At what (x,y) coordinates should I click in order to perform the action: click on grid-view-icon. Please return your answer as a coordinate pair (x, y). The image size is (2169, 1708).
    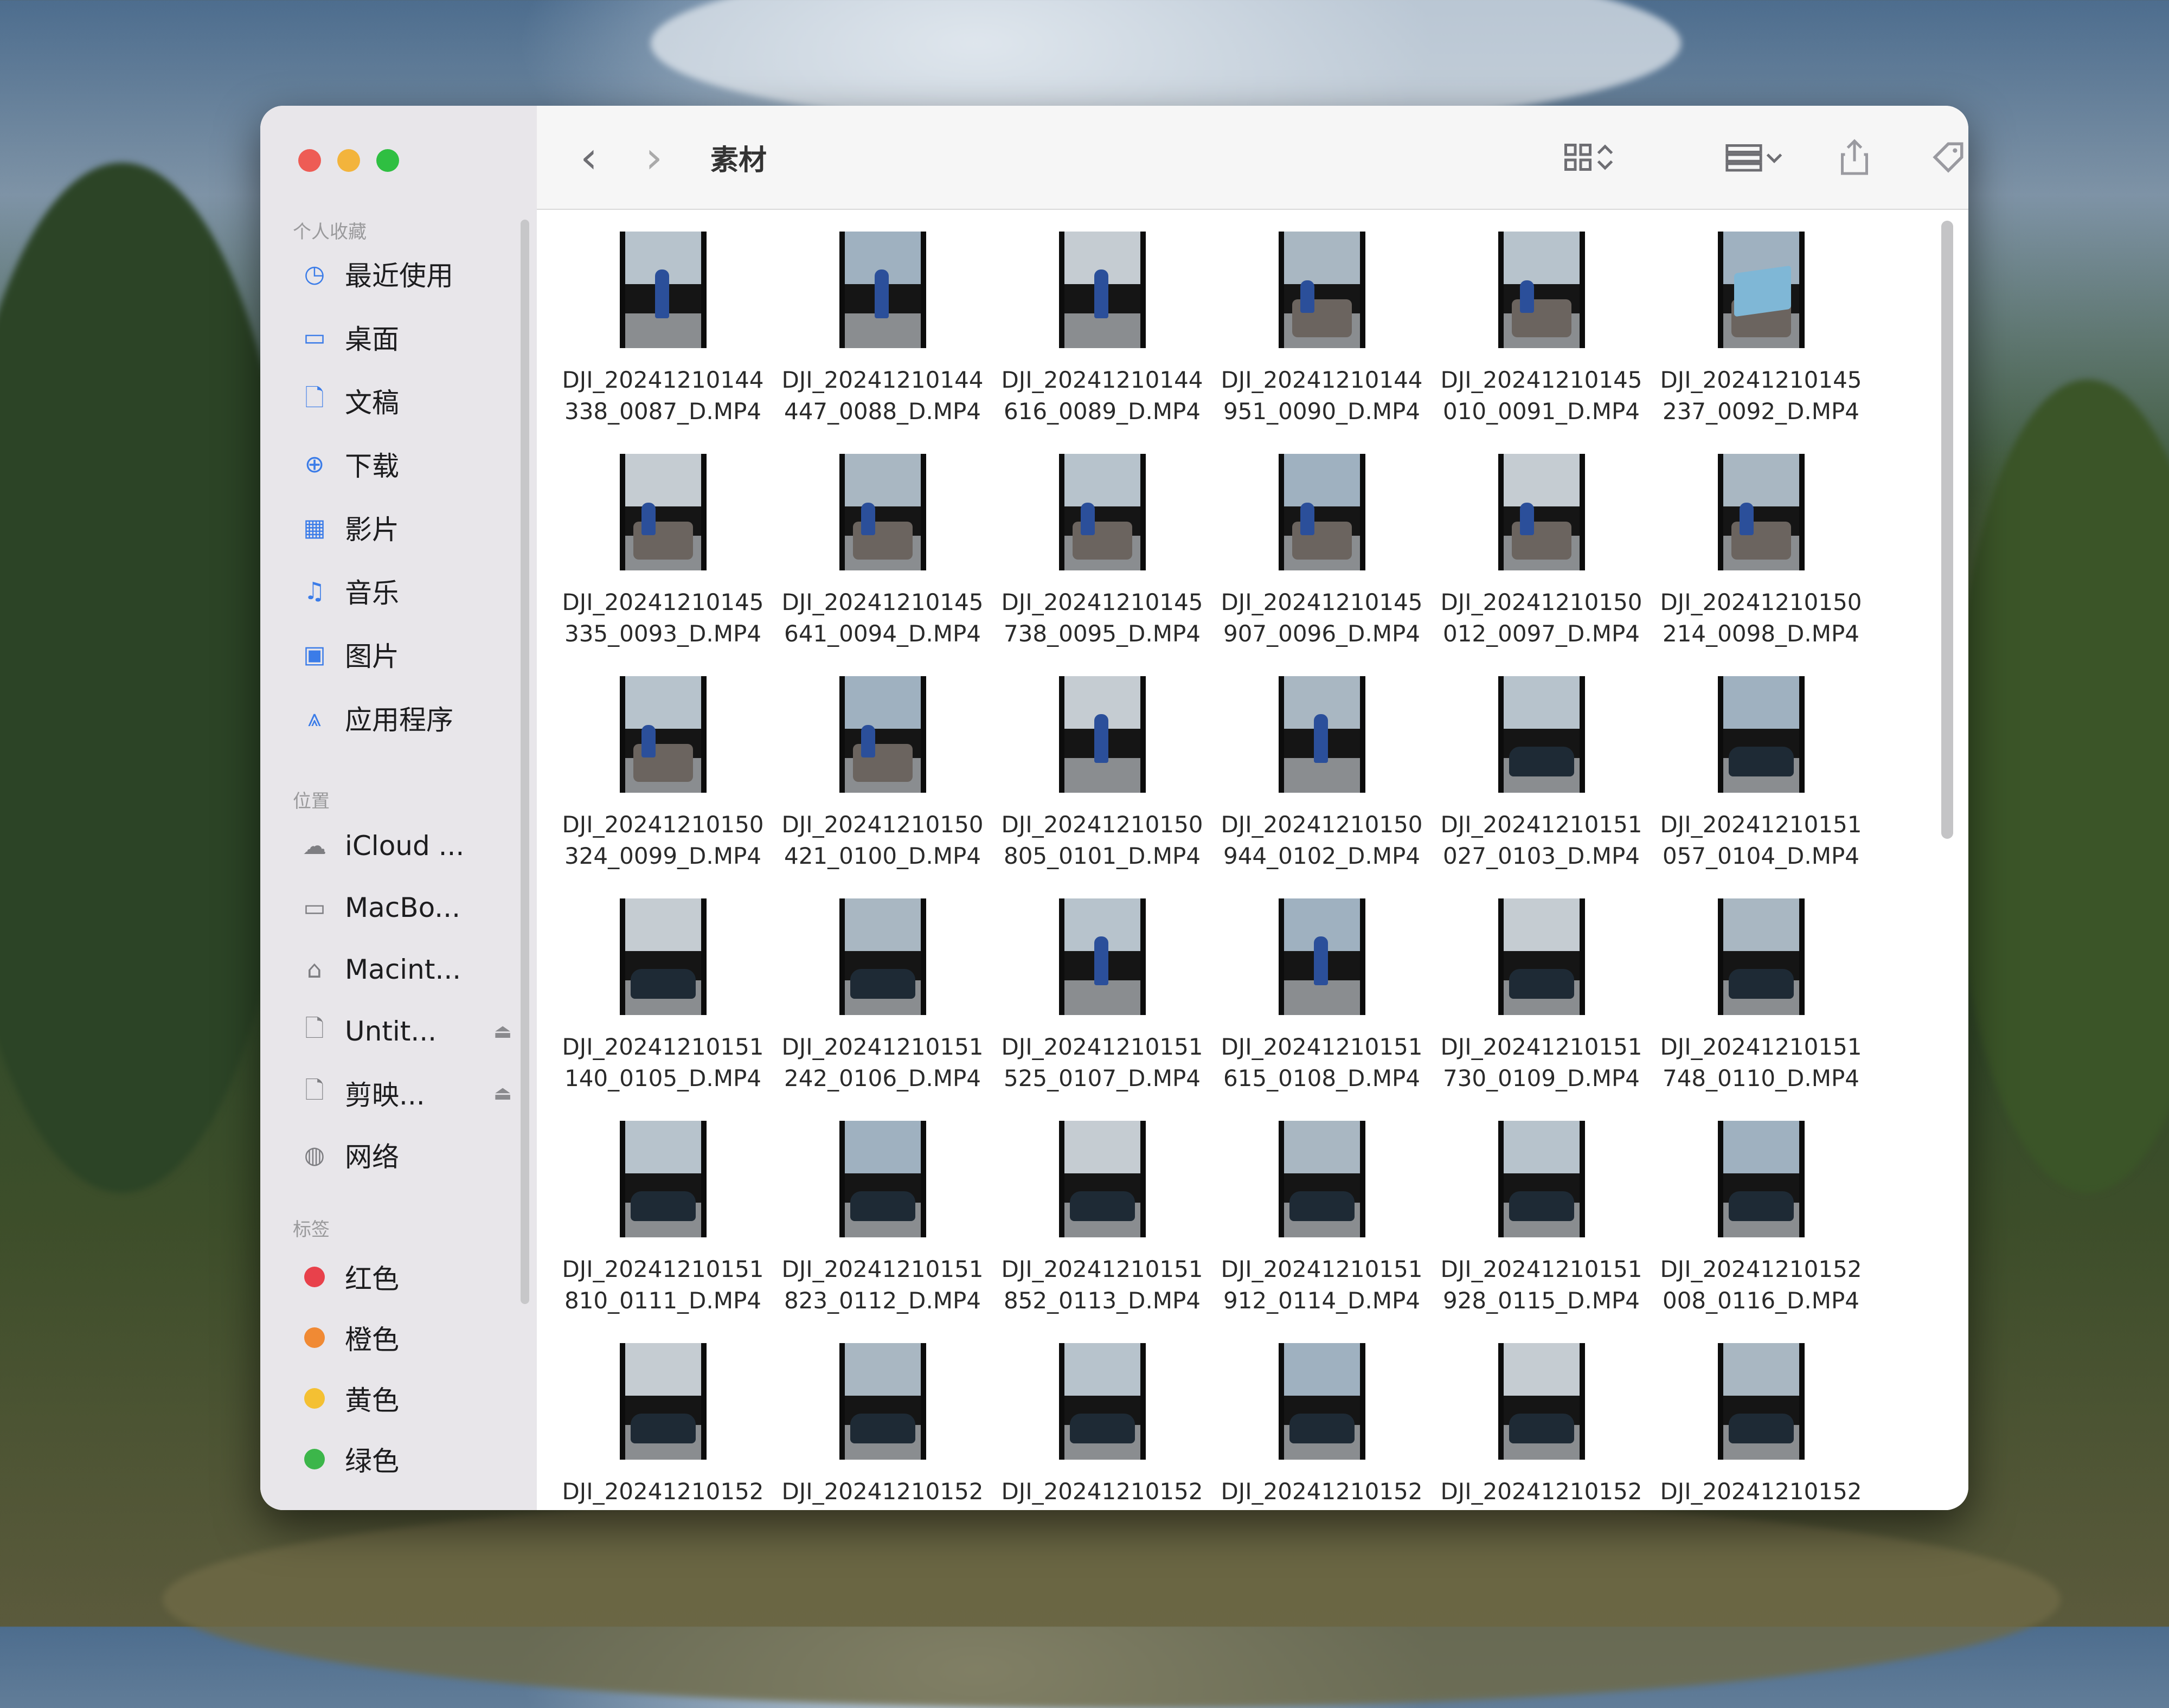
    Looking at the image, I should click on (1578, 157).